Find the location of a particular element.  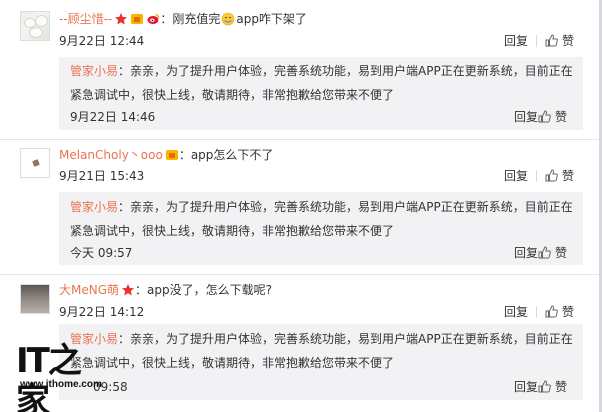

comment-line: --顾尘惜-- ：刚充值完 app咋下架了 is located at coordinates (183, 19).